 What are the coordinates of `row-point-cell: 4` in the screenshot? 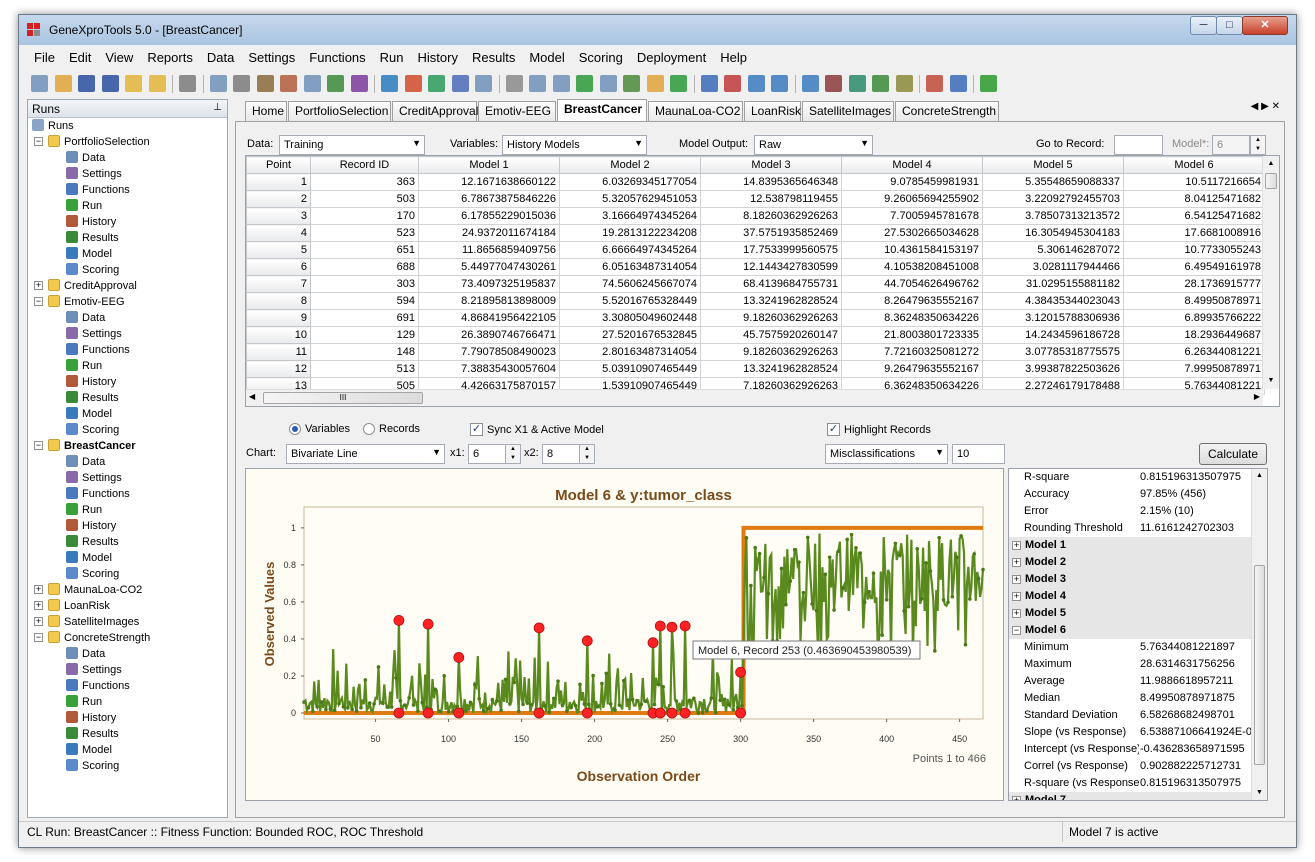 It's located at (278, 233).